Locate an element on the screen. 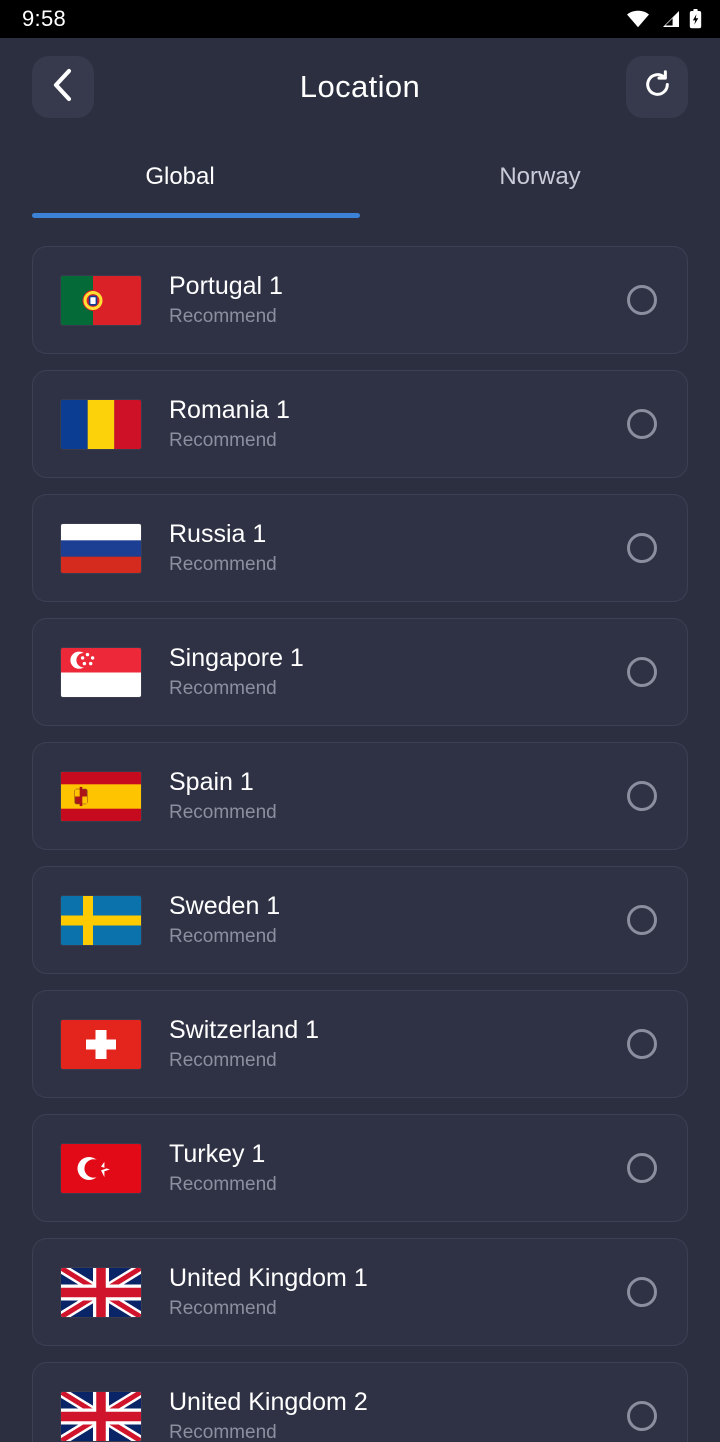 This screenshot has width=720, height=1442. tab-bar: Global Norway is located at coordinates (360, 177).